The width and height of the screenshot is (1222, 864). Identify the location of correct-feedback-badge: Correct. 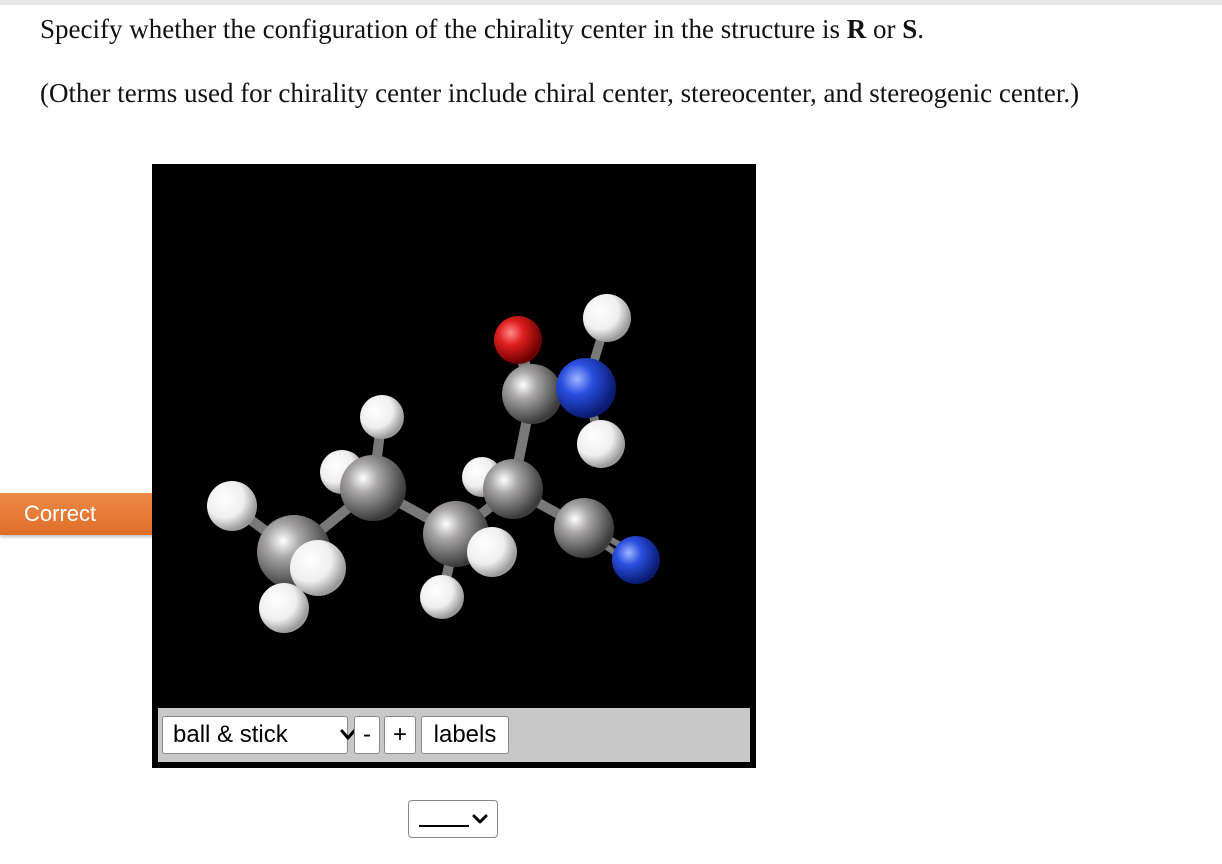
(86, 514).